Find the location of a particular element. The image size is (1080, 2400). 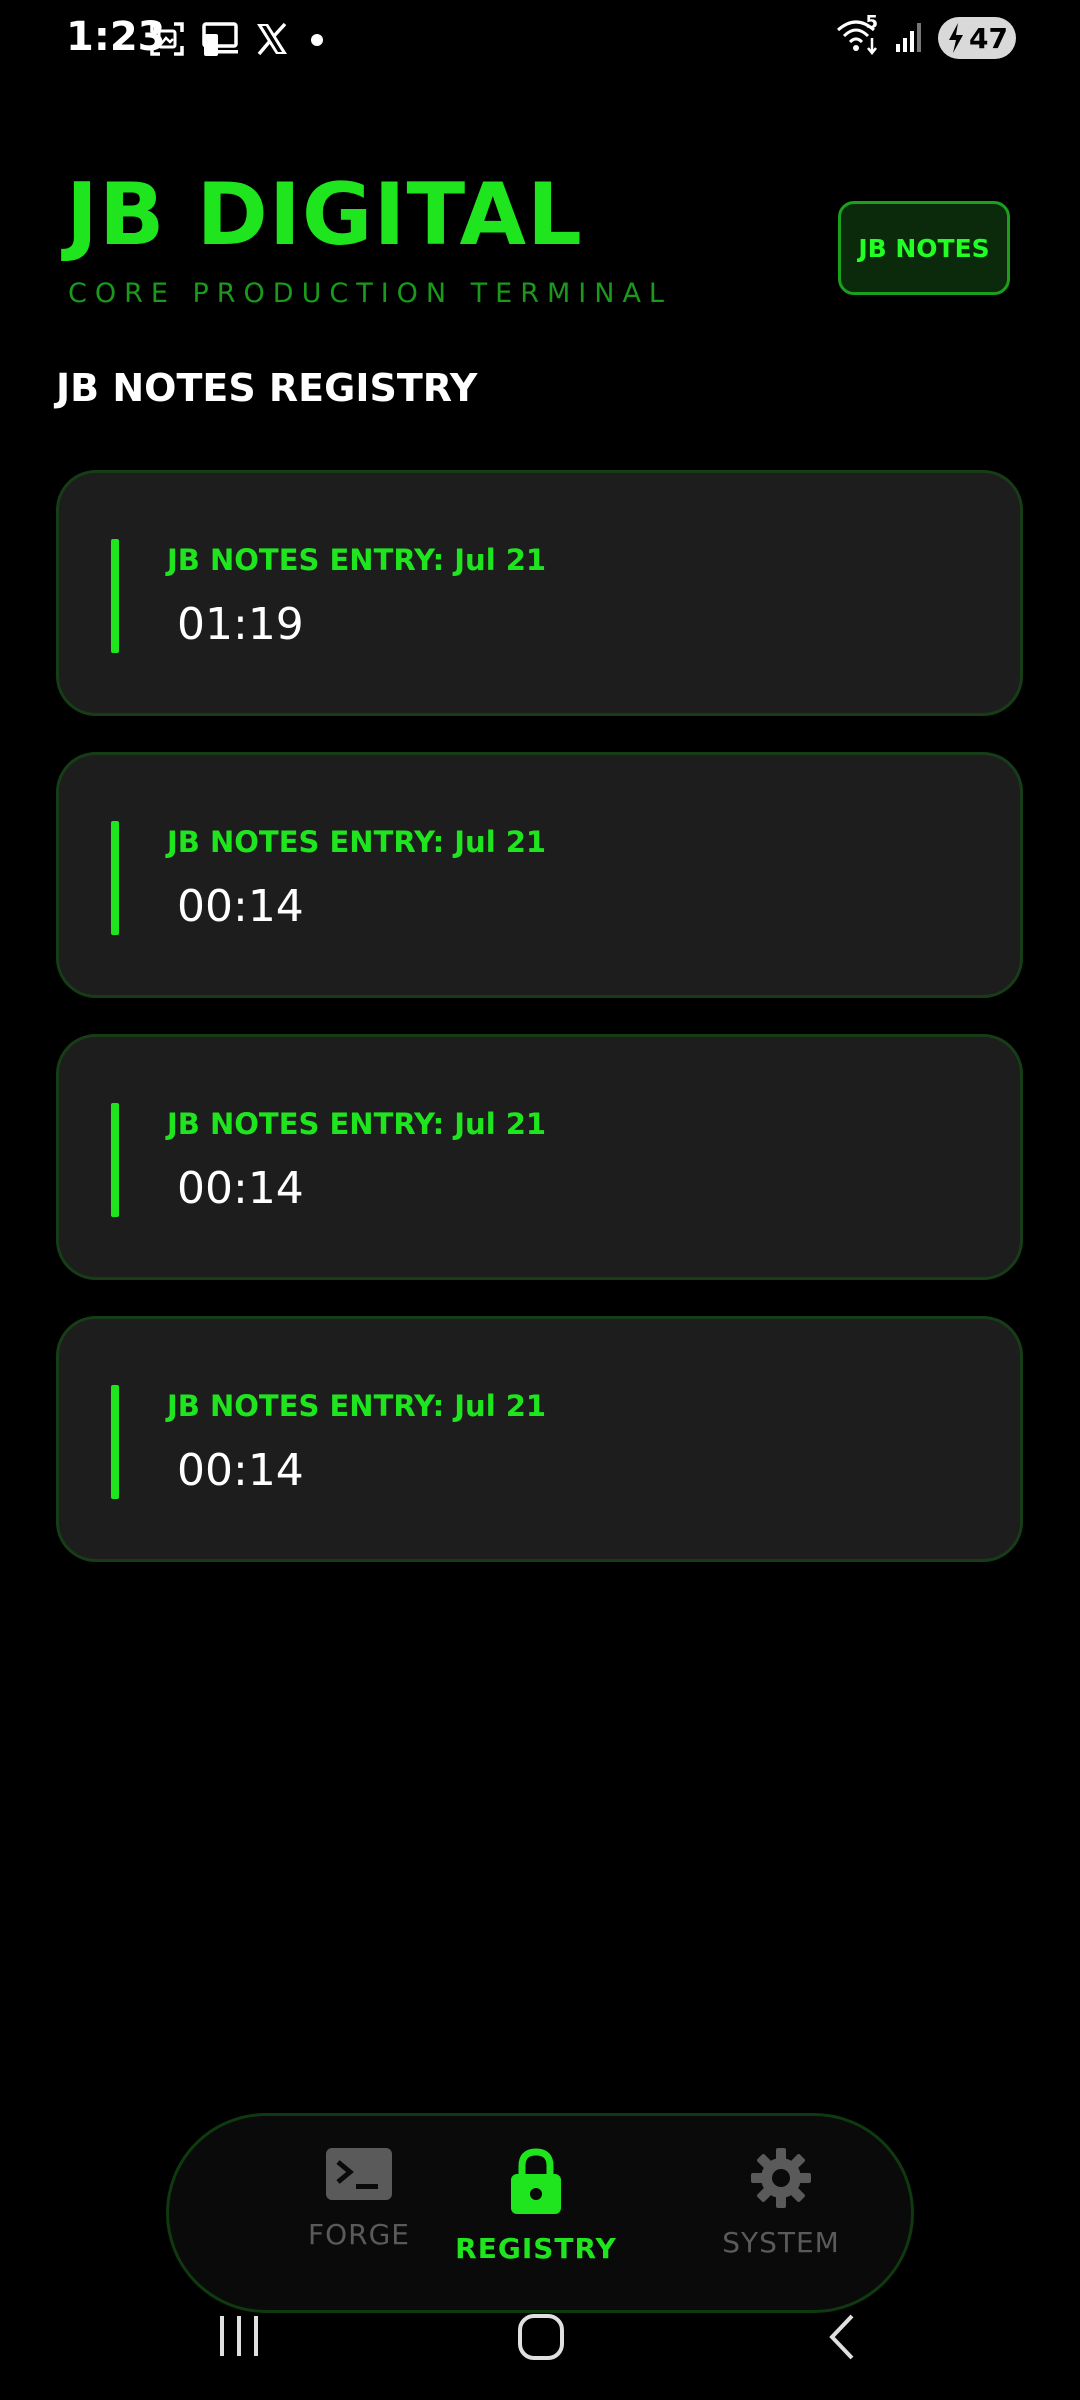

status-bar: 1:23 5 47 is located at coordinates (540, 40).